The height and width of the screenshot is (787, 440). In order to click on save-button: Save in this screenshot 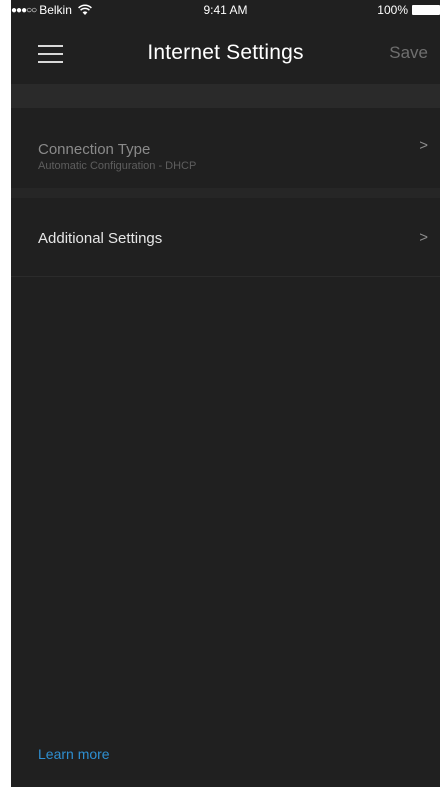, I will do `click(408, 53)`.